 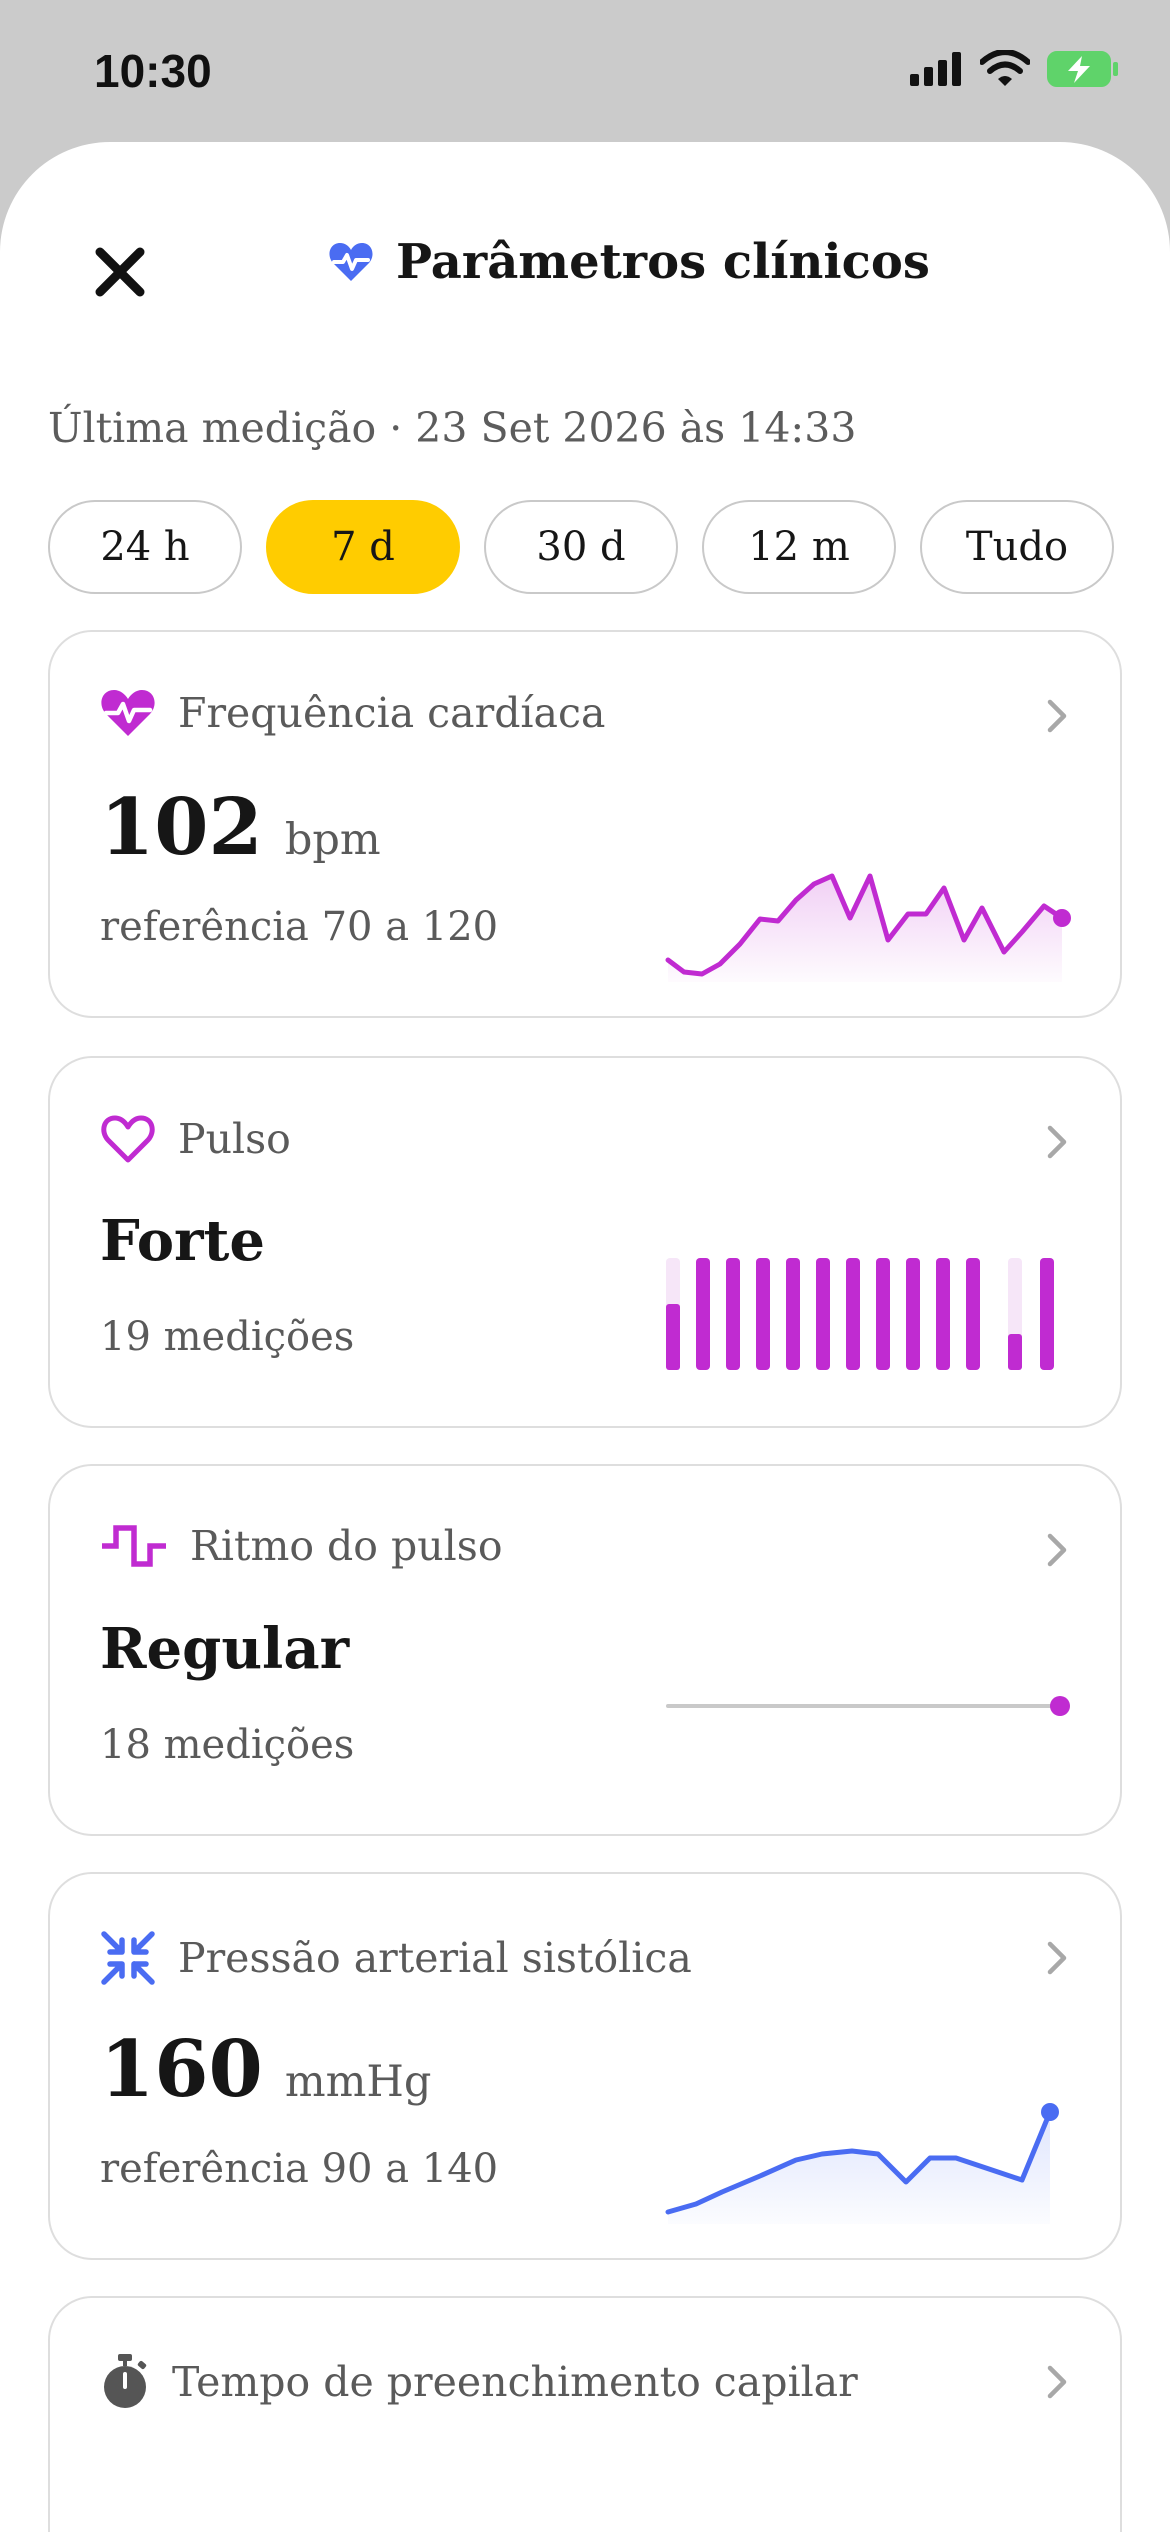 What do you see at coordinates (663, 262) in the screenshot?
I see `page-title-text: Parâmetros clínicos` at bounding box center [663, 262].